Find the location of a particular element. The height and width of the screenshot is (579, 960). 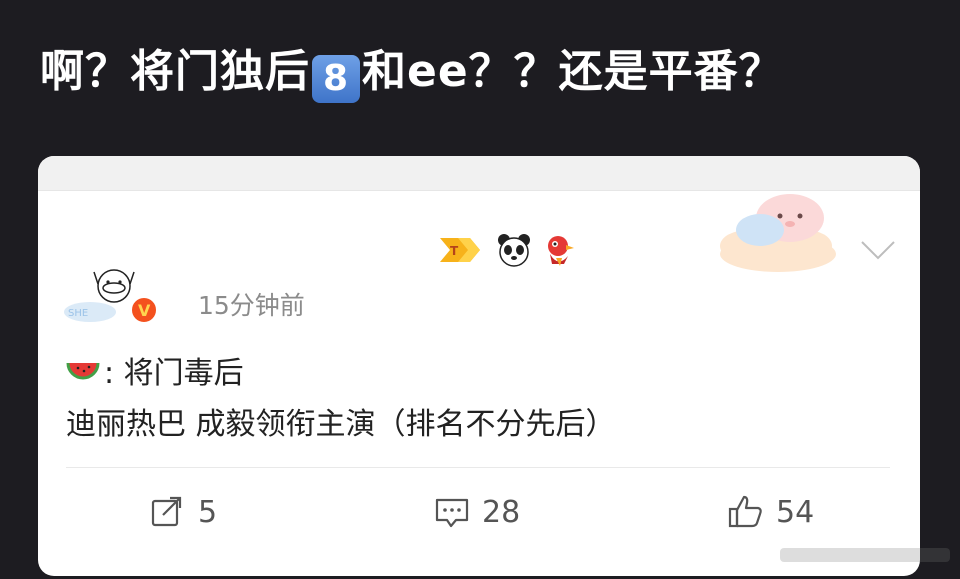

chevron-down-icon is located at coordinates (878, 250).